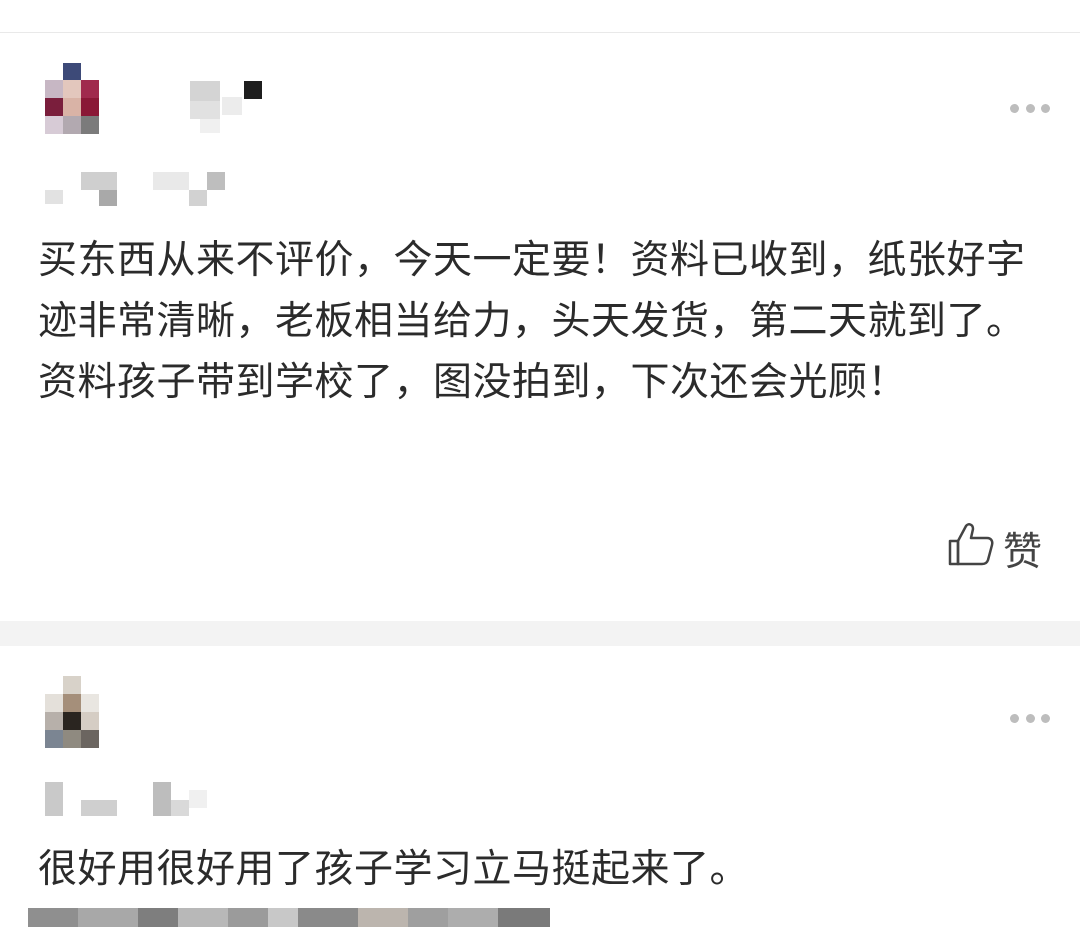  What do you see at coordinates (971, 549) in the screenshot?
I see `thumbs-up-icon` at bounding box center [971, 549].